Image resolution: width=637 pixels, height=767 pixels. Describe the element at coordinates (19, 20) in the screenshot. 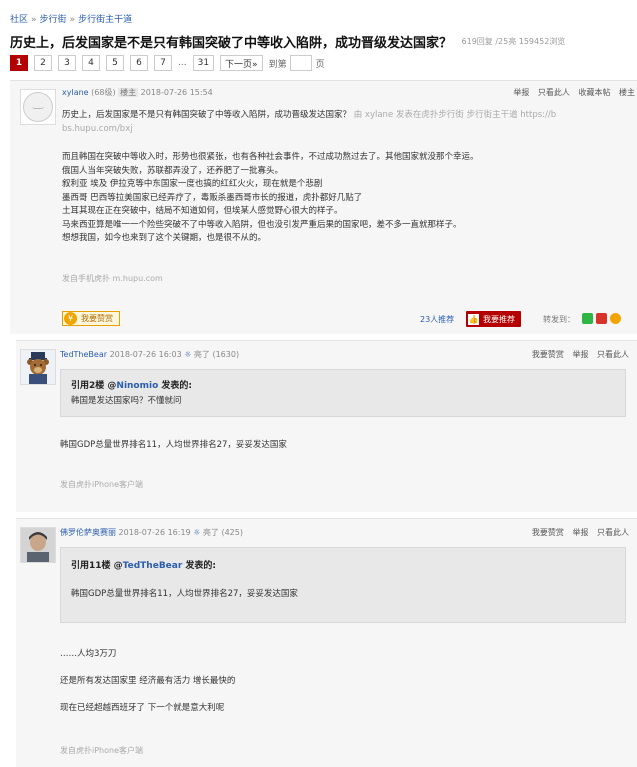

I see `breadcrumb-community: 社区` at that location.